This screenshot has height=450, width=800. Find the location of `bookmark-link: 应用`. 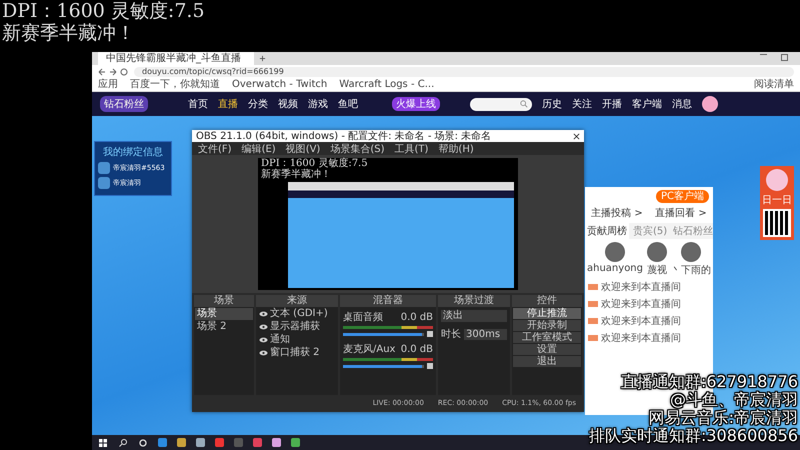

bookmark-link: 应用 is located at coordinates (108, 84).